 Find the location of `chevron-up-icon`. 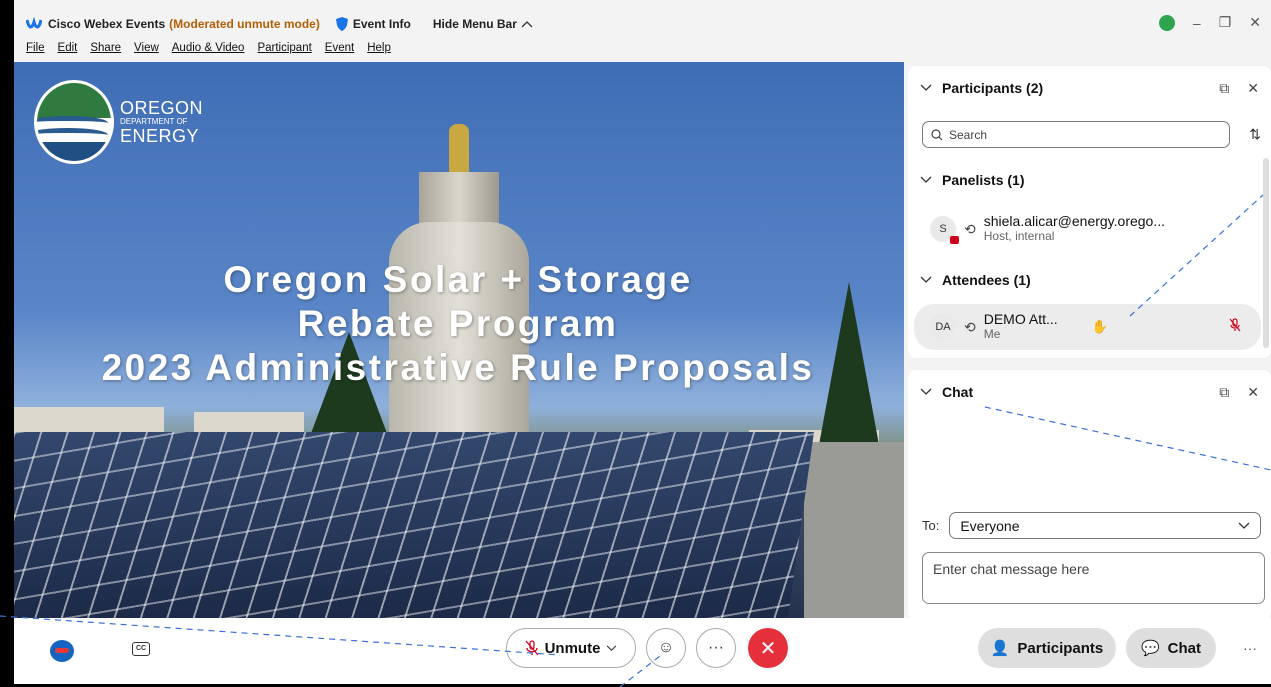

chevron-up-icon is located at coordinates (527, 24).